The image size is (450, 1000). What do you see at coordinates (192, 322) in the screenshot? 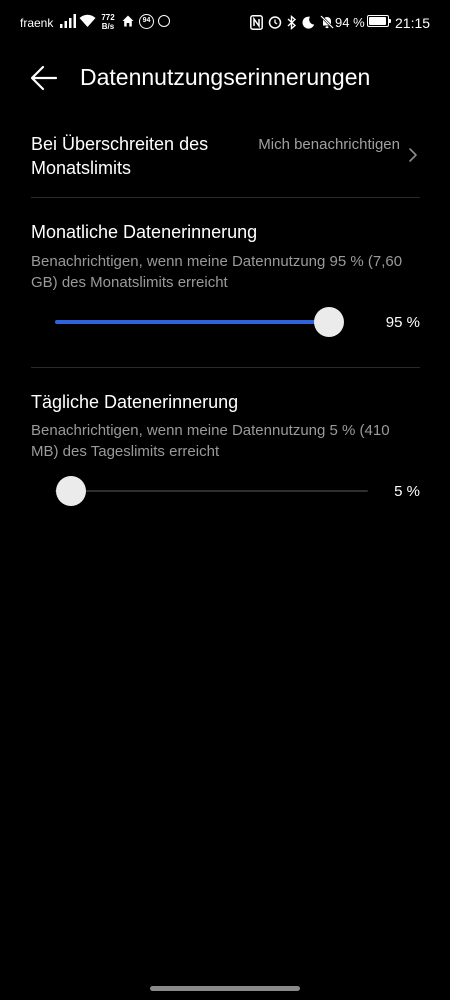
I see `slider-active-track` at bounding box center [192, 322].